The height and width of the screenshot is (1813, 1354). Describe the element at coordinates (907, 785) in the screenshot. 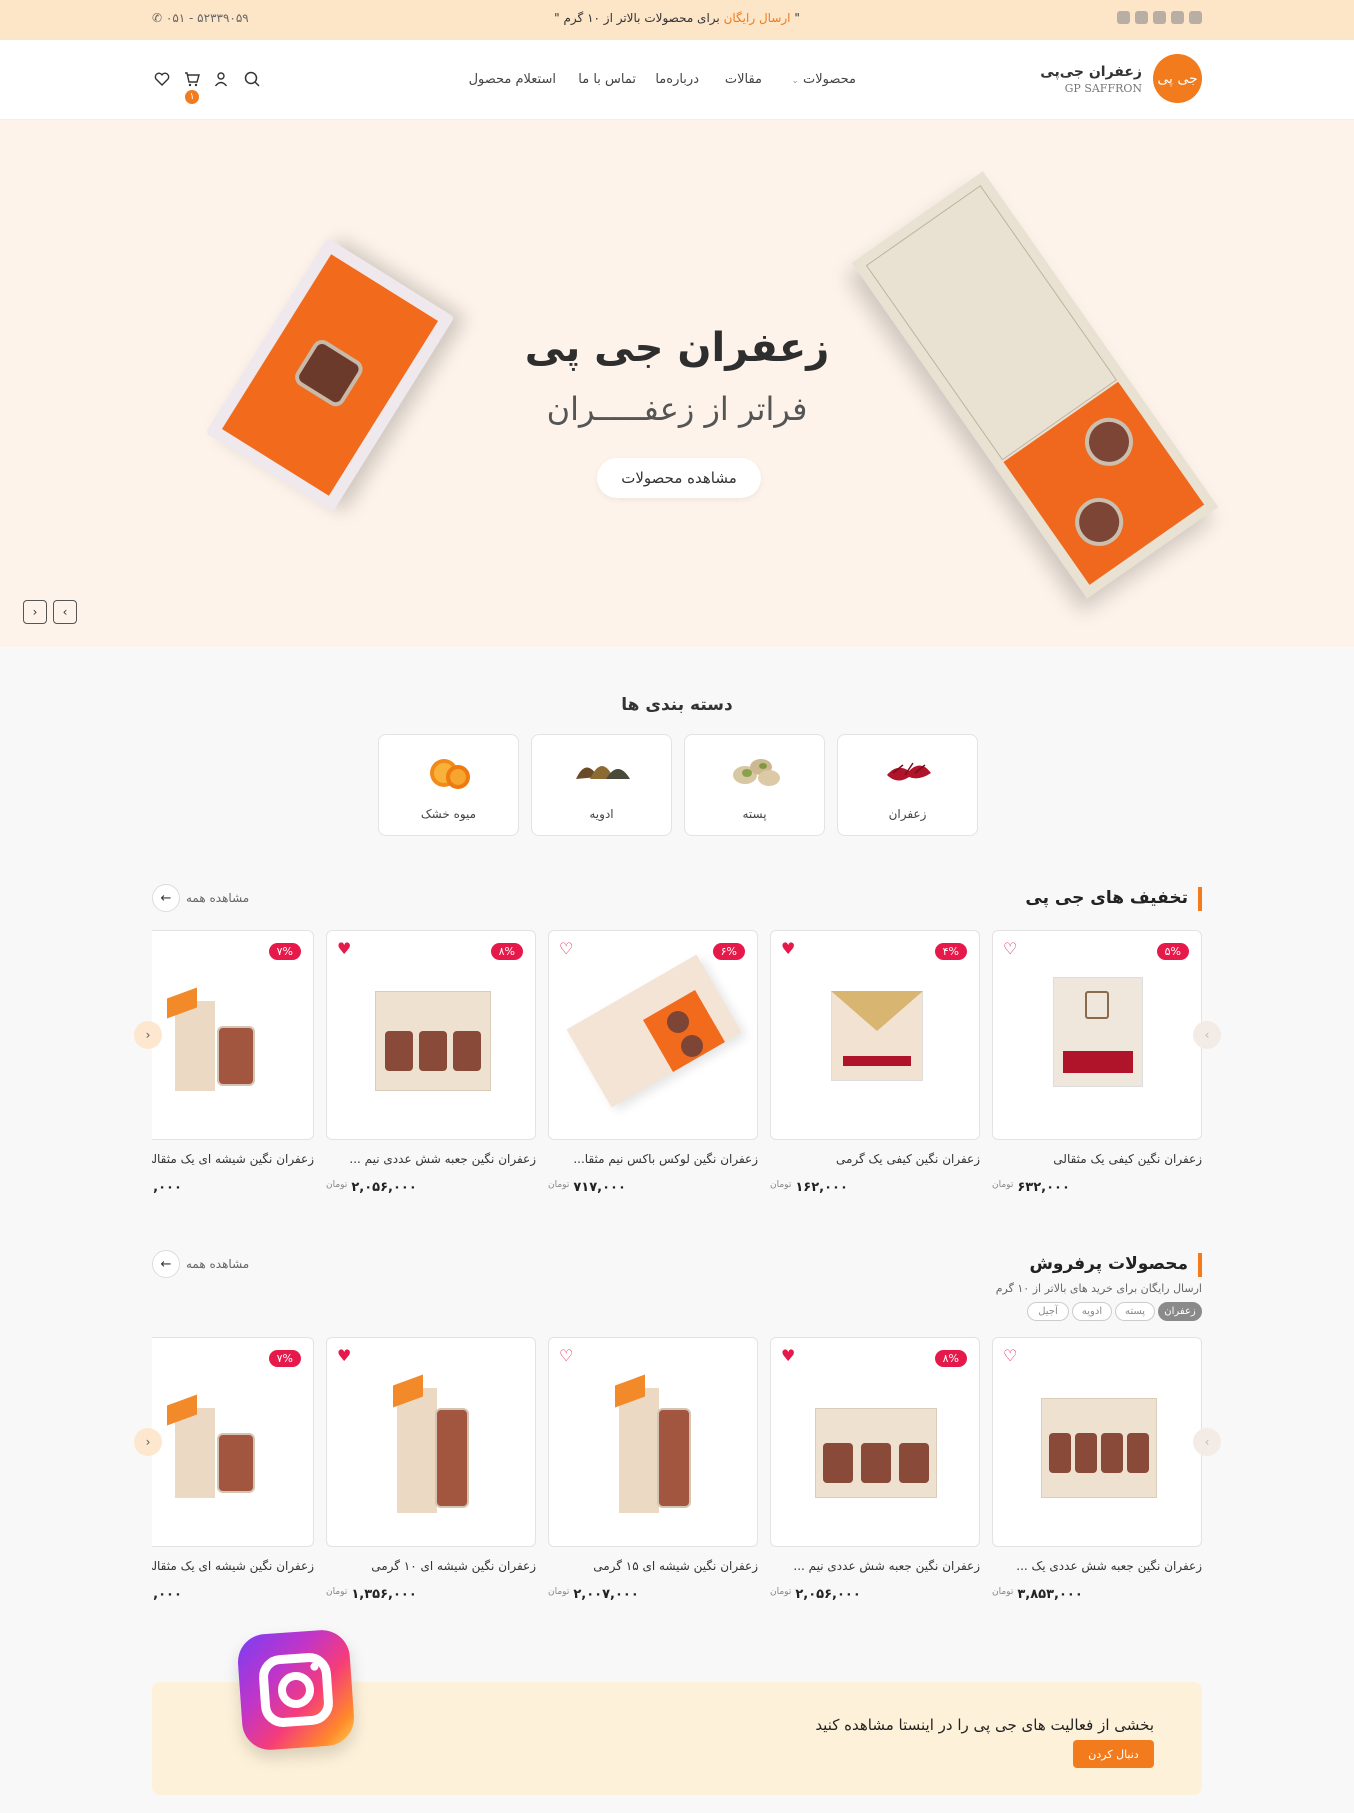

I see `category-saffron: زعفران` at that location.